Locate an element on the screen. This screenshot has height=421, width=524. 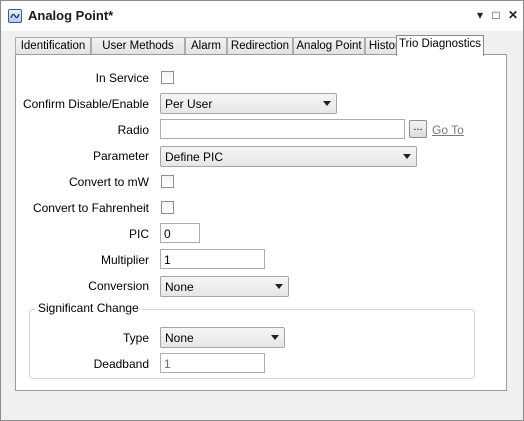
tab-identification: Identification is located at coordinates (53, 45).